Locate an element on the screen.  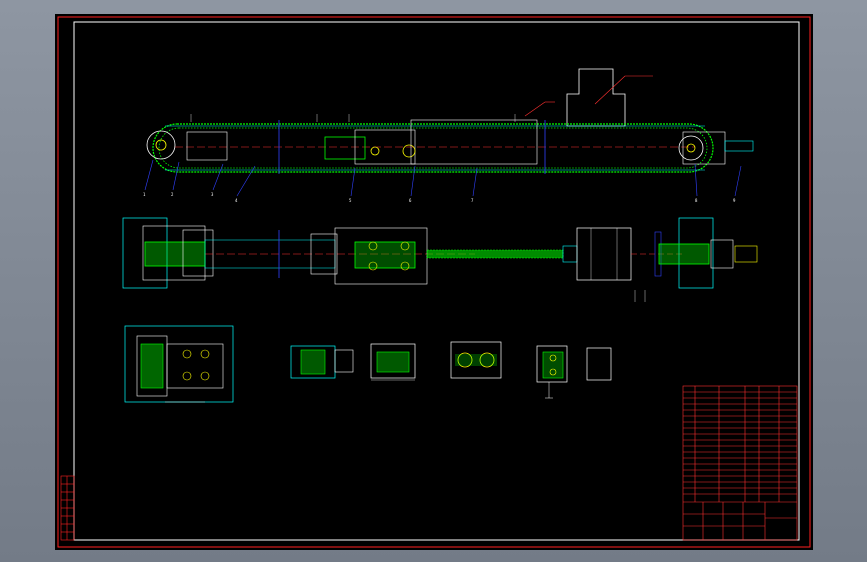
tail-sprocket is located at coordinates (161, 145).